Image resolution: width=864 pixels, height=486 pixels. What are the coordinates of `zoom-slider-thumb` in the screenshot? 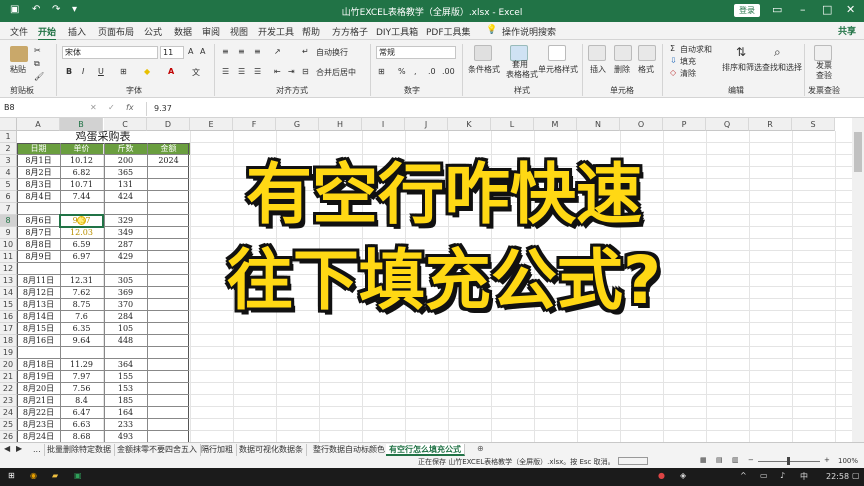 It's located at (788, 461).